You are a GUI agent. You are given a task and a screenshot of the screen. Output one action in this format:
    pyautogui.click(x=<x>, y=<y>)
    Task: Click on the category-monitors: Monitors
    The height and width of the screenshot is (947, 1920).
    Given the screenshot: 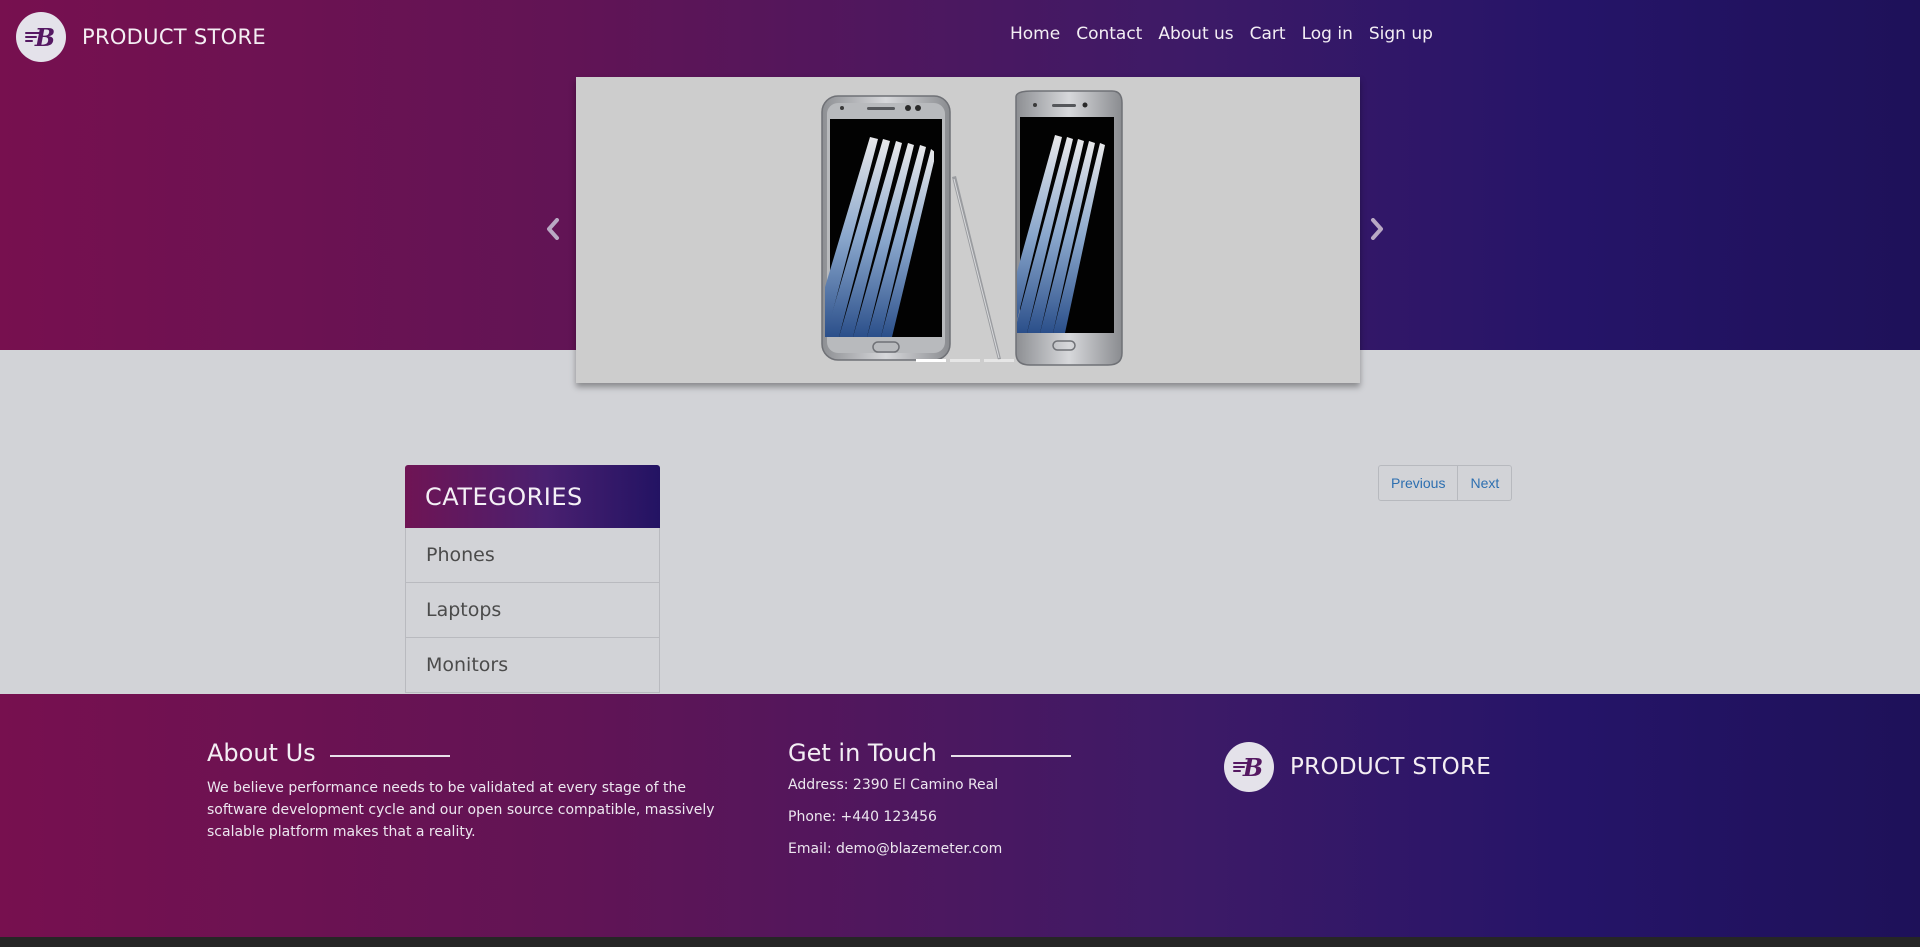 What is the action you would take?
    pyautogui.click(x=532, y=665)
    